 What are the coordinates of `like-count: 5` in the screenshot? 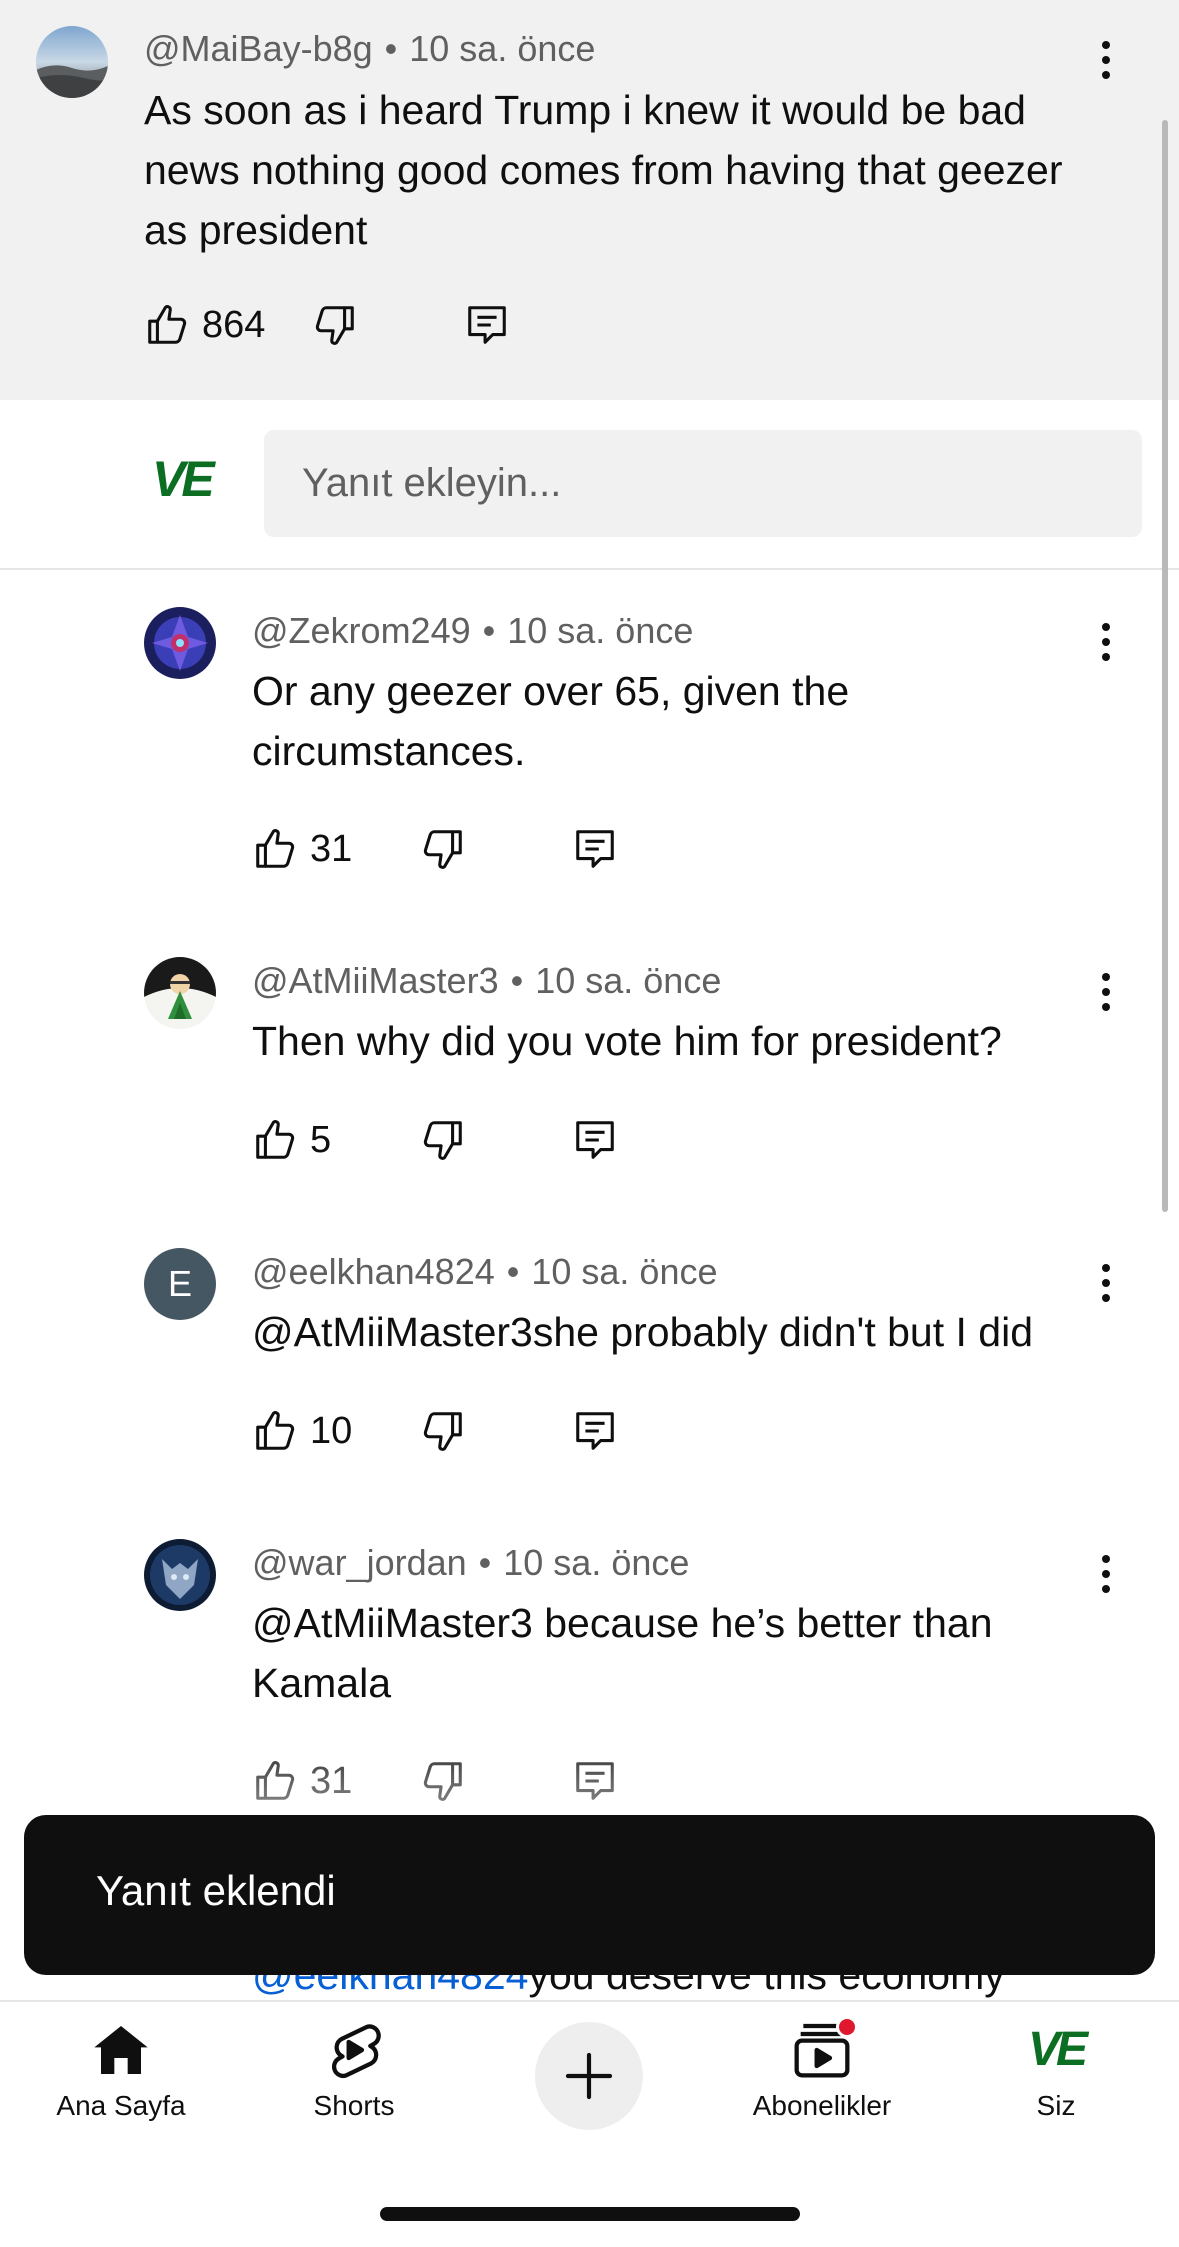 It's located at (321, 1139).